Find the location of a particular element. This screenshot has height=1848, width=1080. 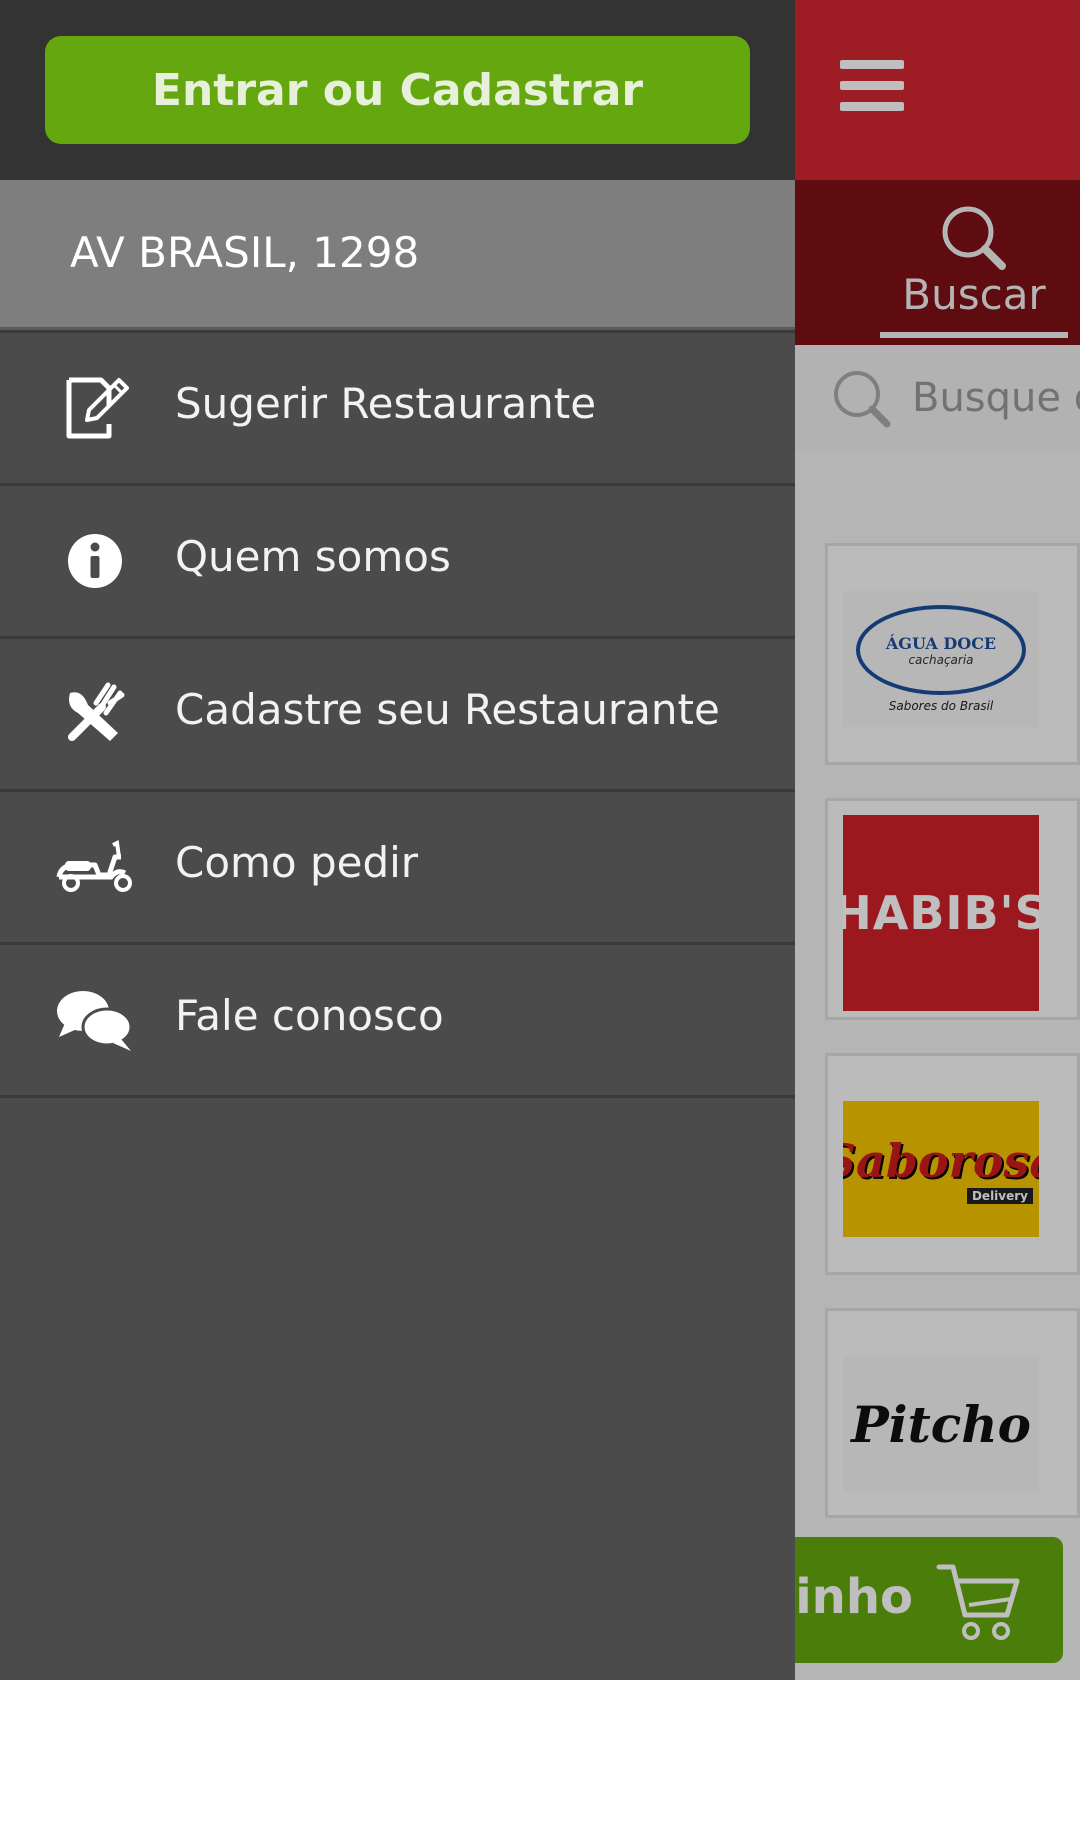

menu-item-suggest-restaurant: Sugerir Restaurante is located at coordinates (397, 406).